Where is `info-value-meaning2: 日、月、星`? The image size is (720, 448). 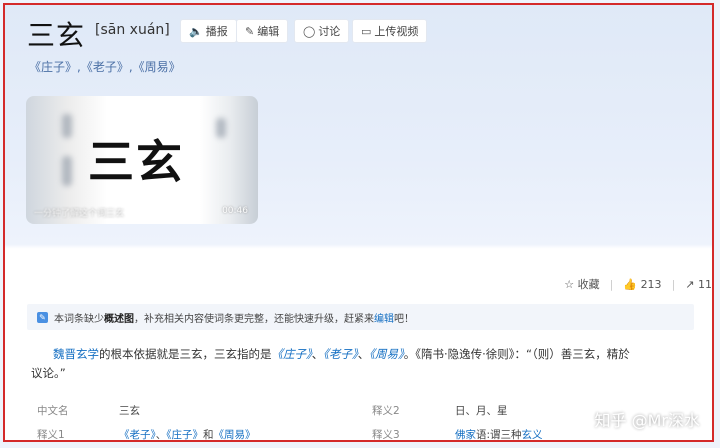 info-value-meaning2: 日、月、星 is located at coordinates (481, 411).